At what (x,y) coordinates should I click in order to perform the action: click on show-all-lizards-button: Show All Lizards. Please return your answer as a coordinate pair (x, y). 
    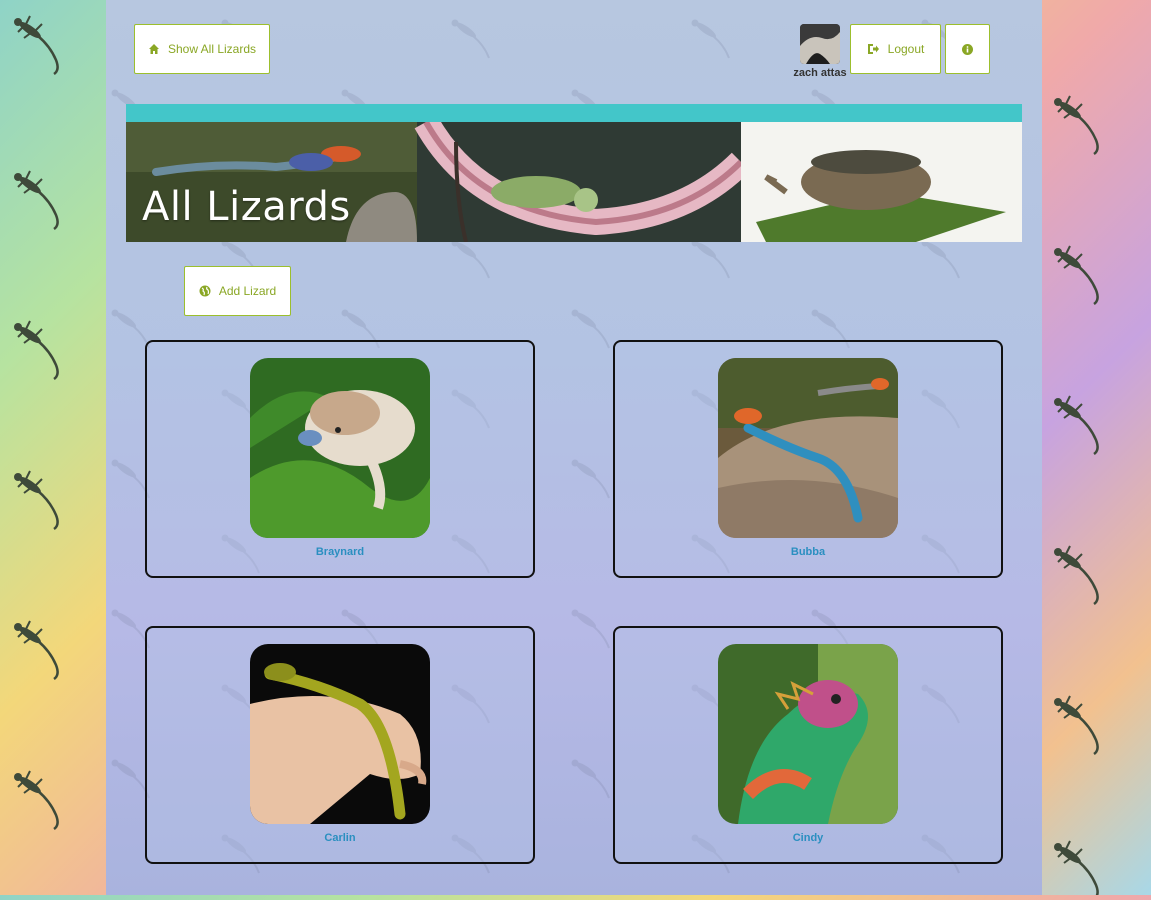
    Looking at the image, I should click on (202, 49).